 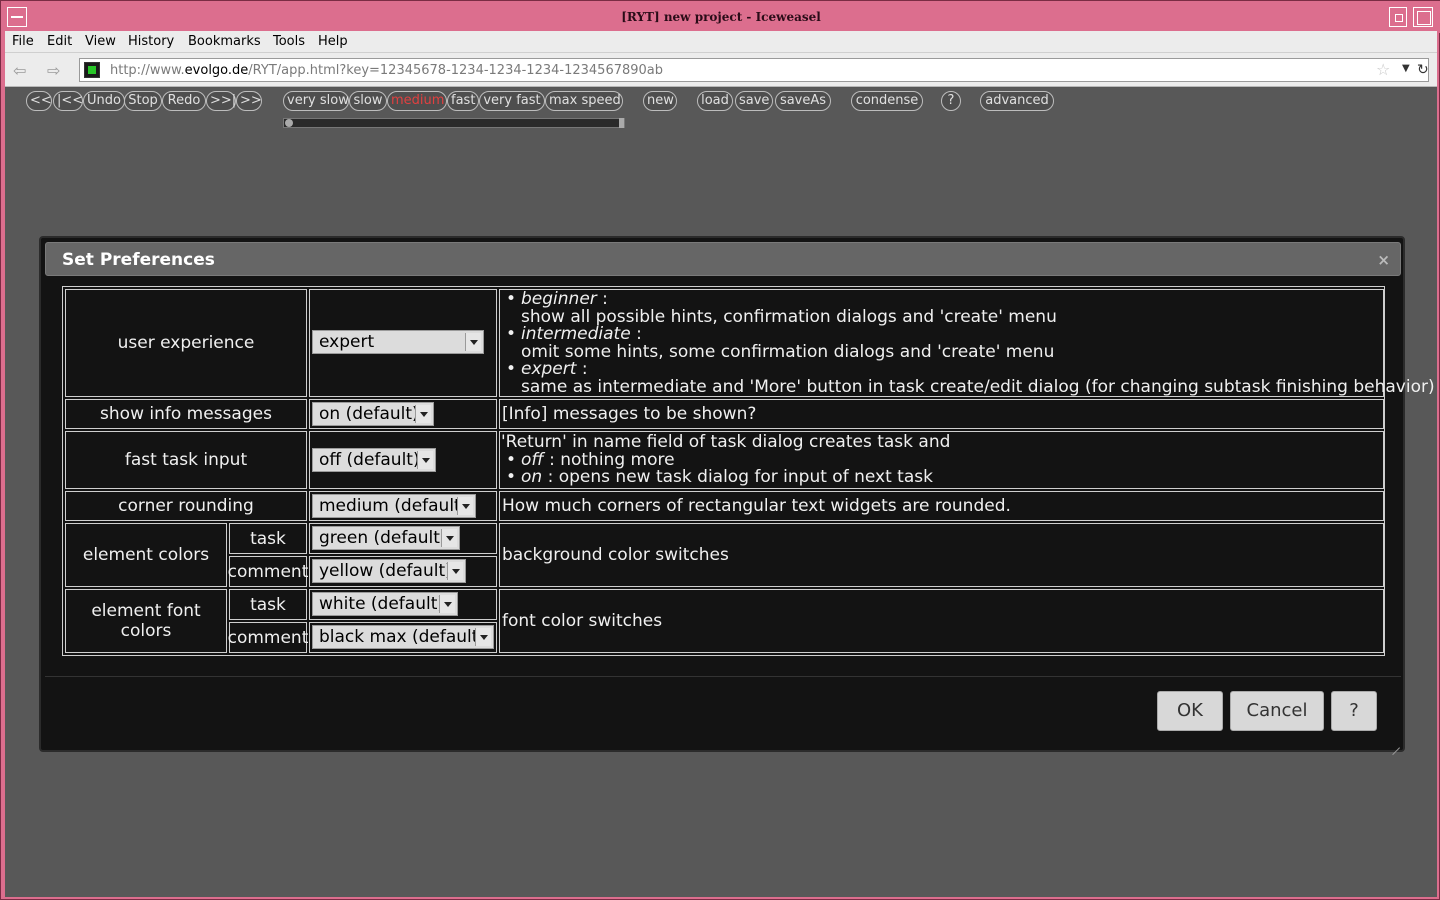 What do you see at coordinates (268, 538) in the screenshot?
I see `element-colors-task-label: task` at bounding box center [268, 538].